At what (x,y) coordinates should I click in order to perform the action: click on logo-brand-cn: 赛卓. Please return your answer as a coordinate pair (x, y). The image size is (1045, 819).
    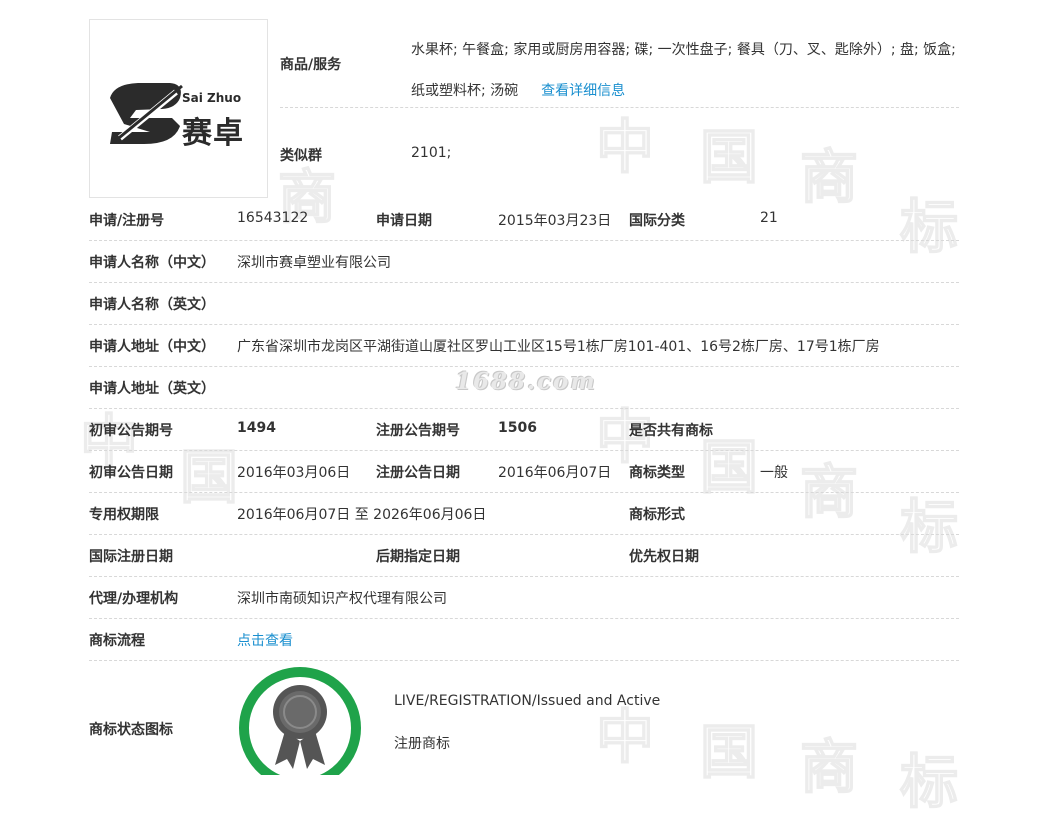
    Looking at the image, I should click on (213, 133).